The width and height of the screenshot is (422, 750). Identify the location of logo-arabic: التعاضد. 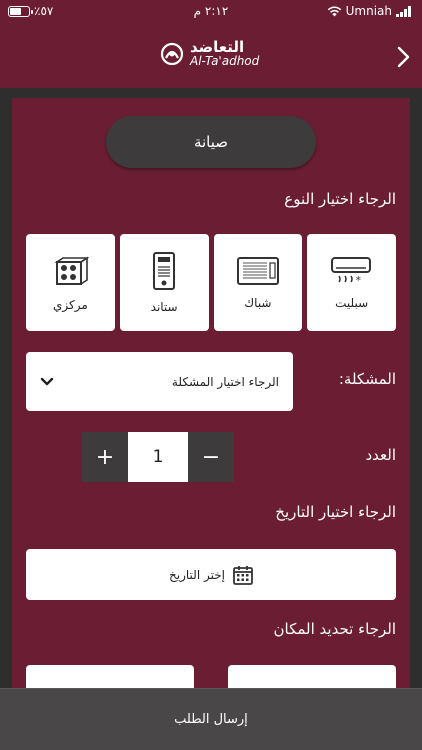
(217, 47).